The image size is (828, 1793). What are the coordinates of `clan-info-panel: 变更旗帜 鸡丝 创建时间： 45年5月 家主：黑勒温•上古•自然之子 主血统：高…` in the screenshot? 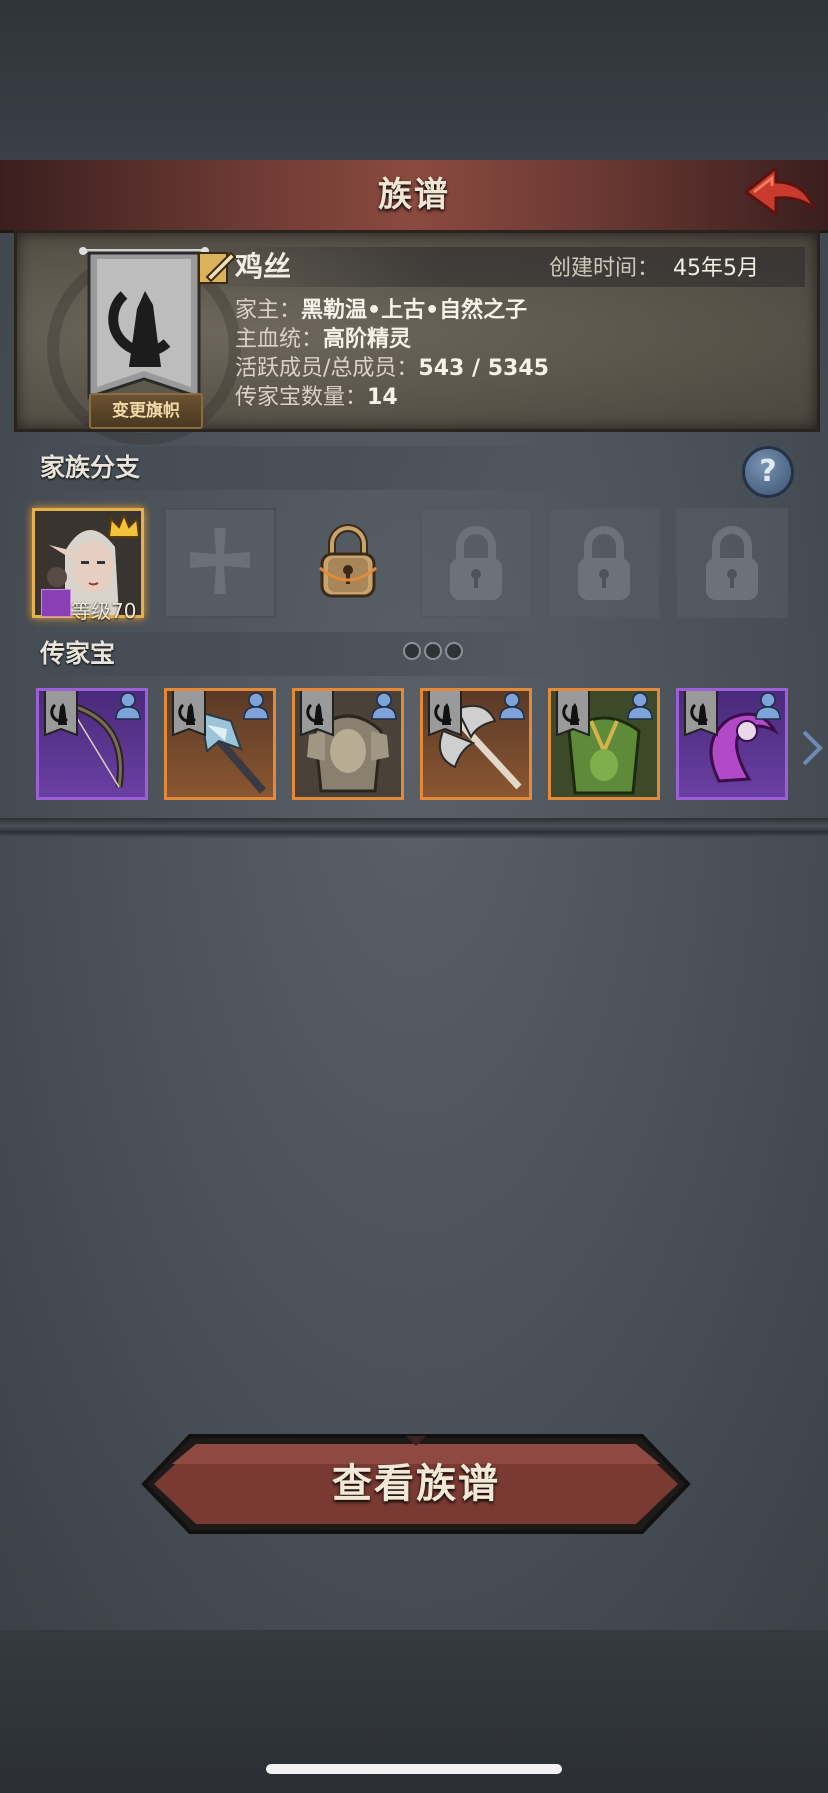 It's located at (417, 337).